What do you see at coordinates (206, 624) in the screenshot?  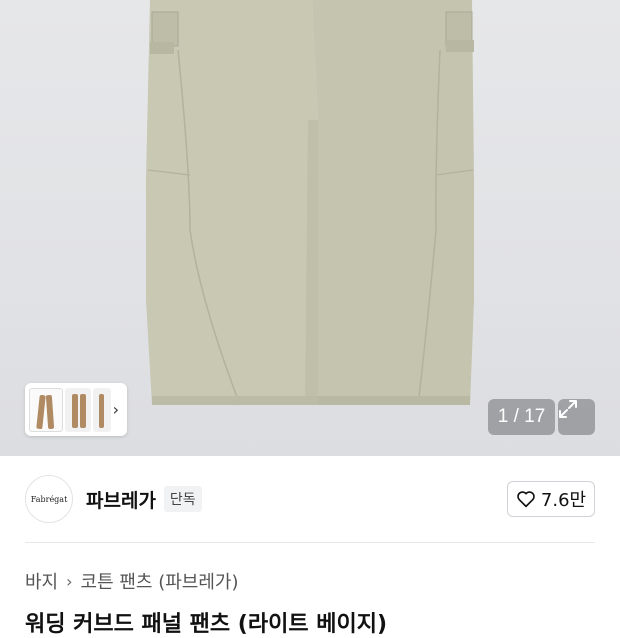 I see `product-title: 워딩 커브드 패널 팬츠 (라이트 베이지)` at bounding box center [206, 624].